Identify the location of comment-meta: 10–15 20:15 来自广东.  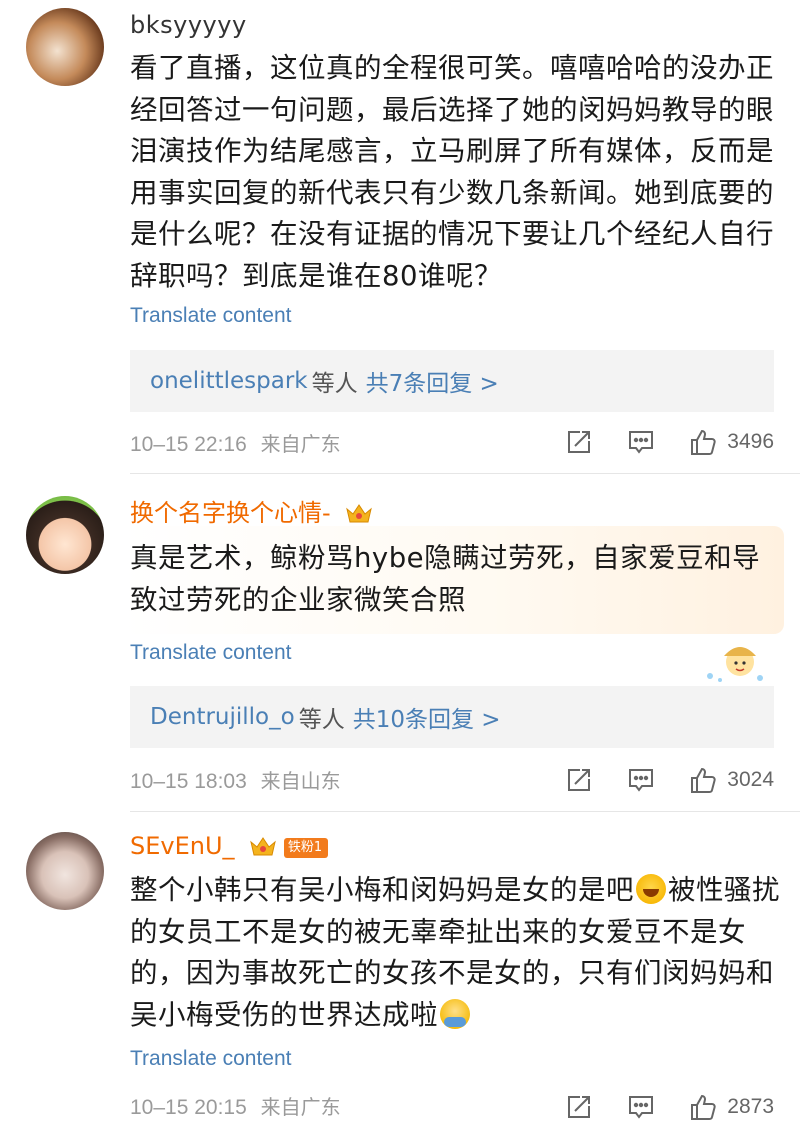
(235, 1107).